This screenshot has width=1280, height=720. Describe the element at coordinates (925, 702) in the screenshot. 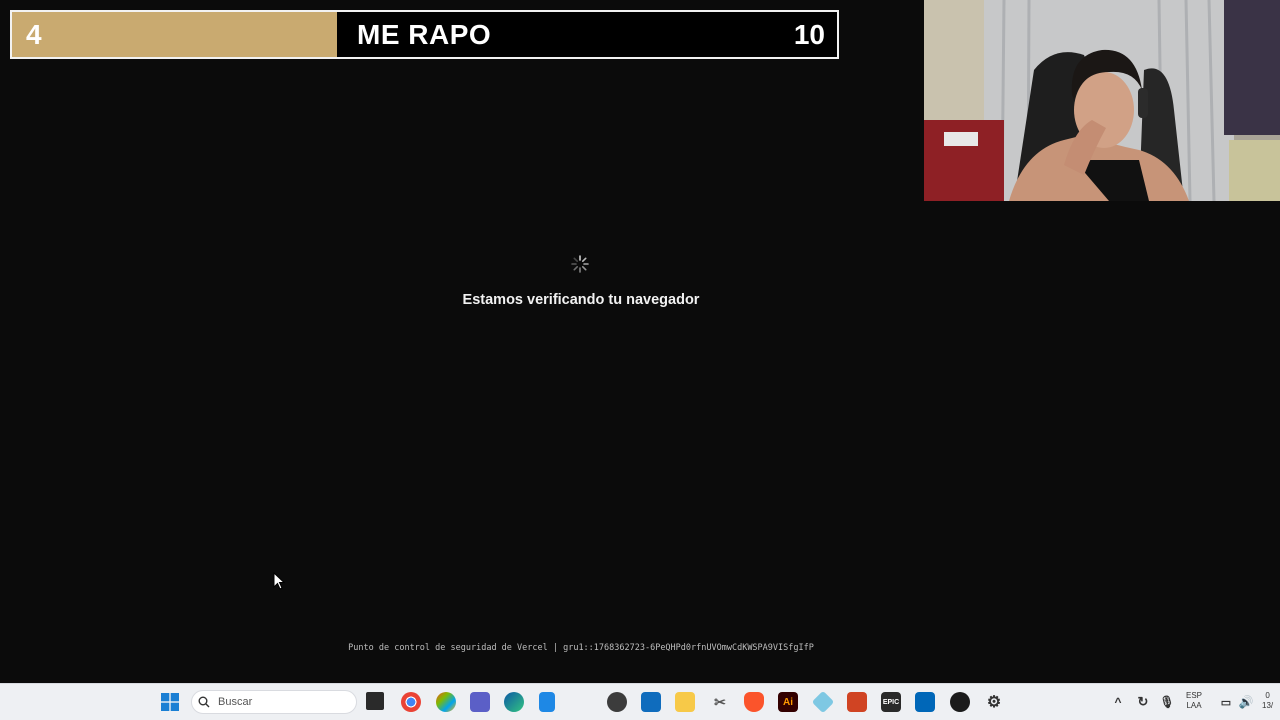

I see `microsoft-store-icon` at that location.